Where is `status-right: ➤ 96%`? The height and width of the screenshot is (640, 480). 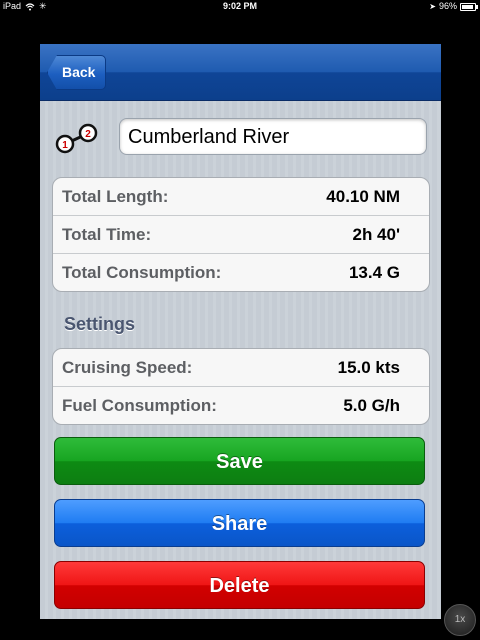 status-right: ➤ 96% is located at coordinates (453, 6).